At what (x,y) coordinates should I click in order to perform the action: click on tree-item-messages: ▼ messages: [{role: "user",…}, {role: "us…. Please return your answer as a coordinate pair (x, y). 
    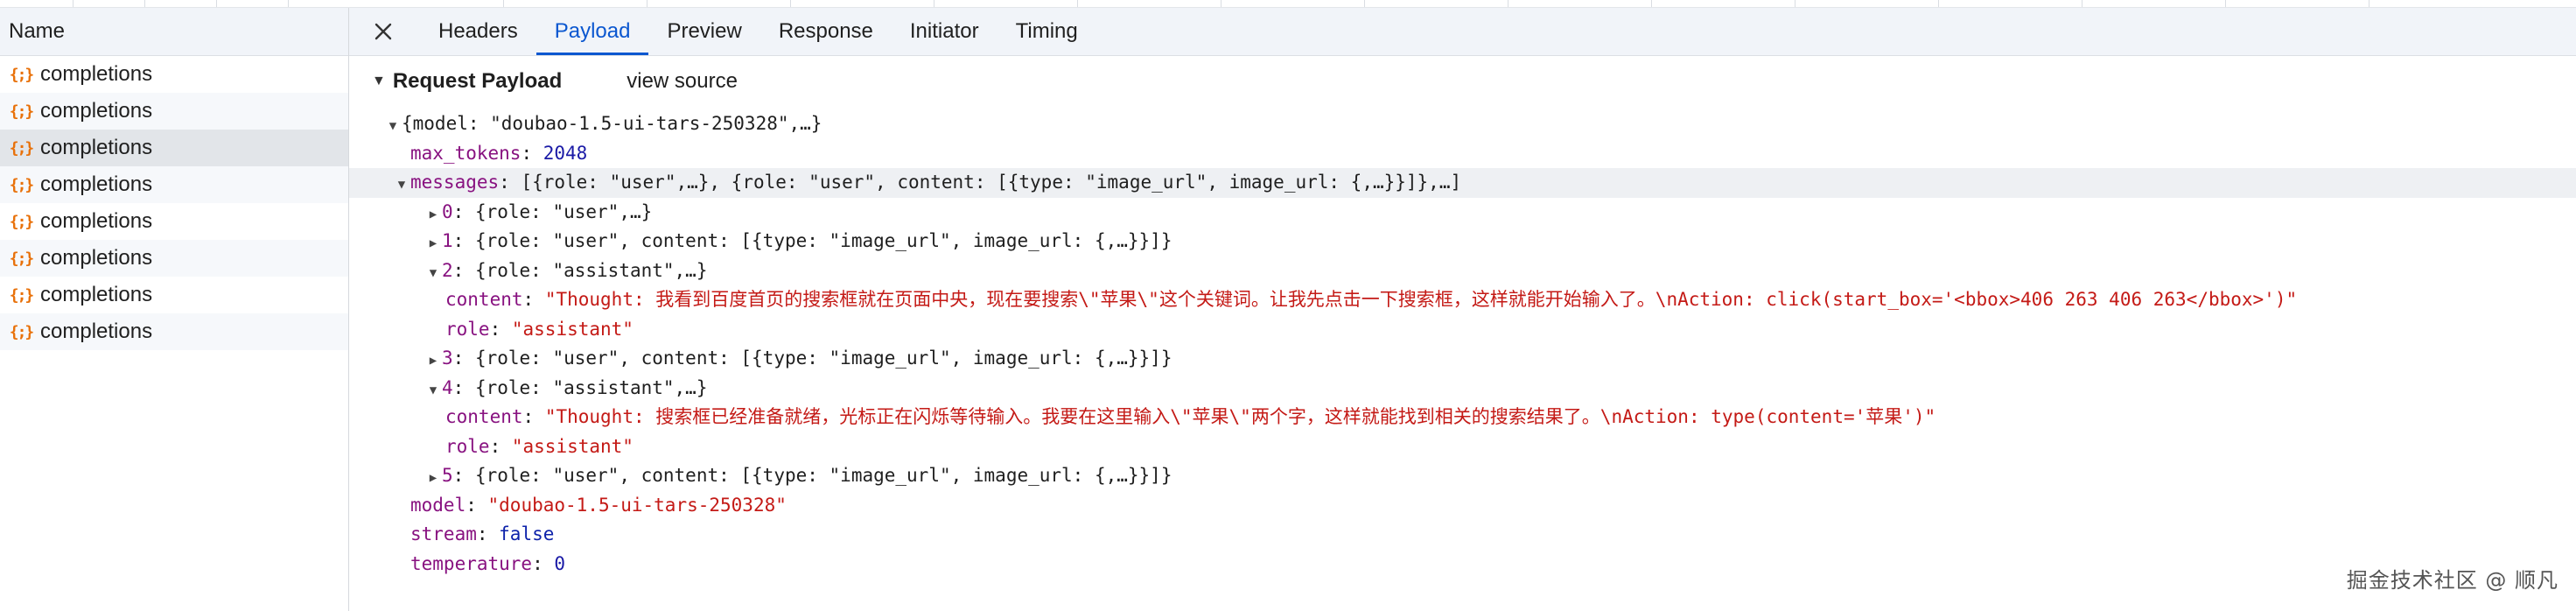
    Looking at the image, I should click on (1462, 183).